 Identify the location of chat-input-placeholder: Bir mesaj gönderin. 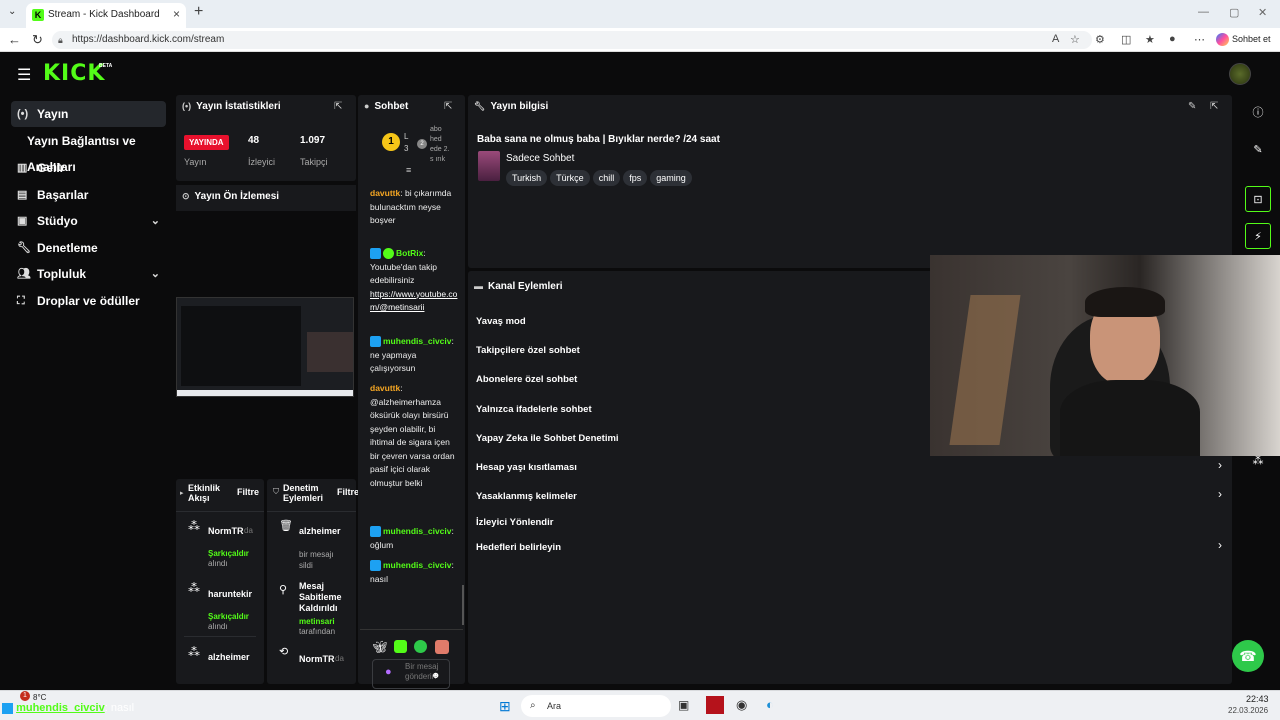
(422, 671).